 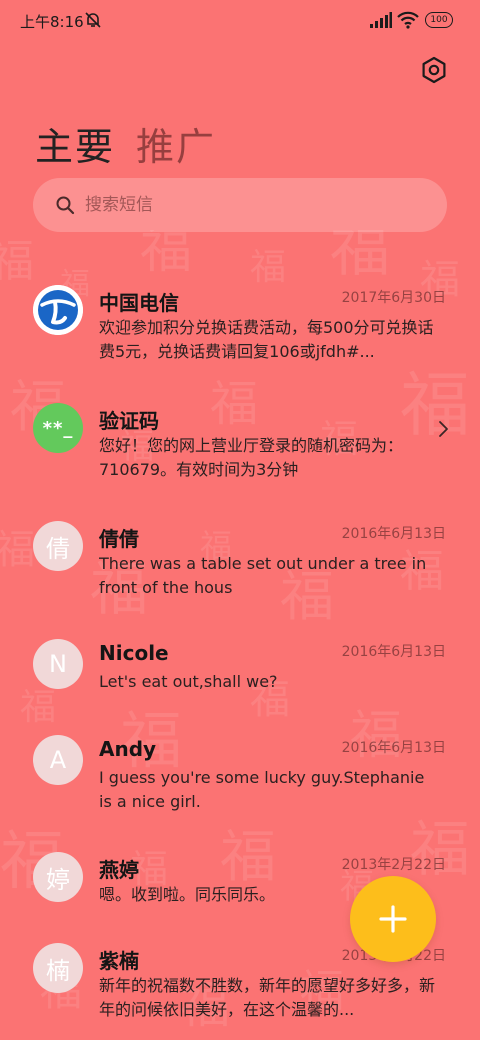 I want to click on sender-name: Nicole, so click(x=134, y=653).